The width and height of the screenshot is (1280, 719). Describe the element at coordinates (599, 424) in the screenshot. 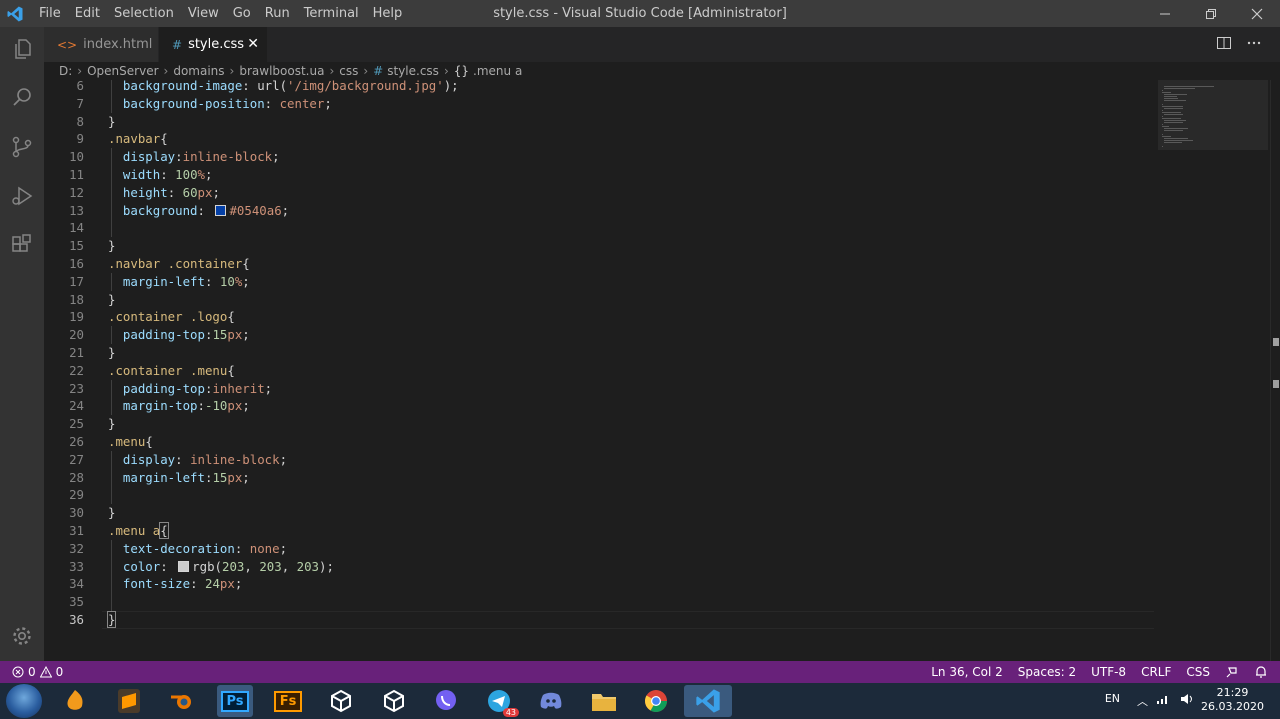

I see `code-line: 25}` at that location.